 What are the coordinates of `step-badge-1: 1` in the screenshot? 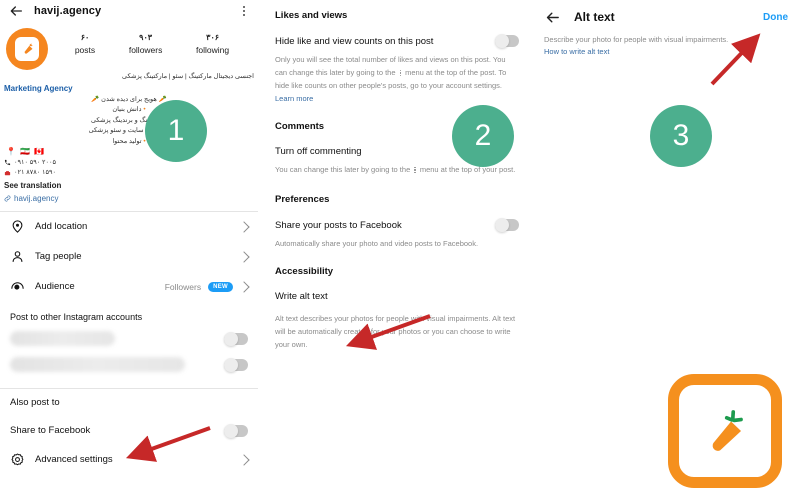 It's located at (176, 131).